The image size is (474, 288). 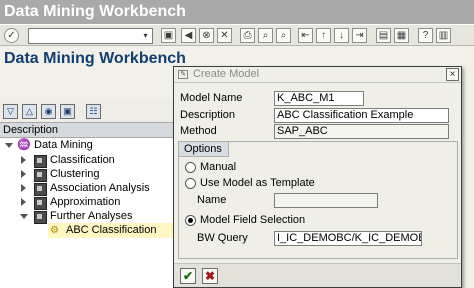 I want to click on new-session-icon: ▤, so click(x=383, y=35).